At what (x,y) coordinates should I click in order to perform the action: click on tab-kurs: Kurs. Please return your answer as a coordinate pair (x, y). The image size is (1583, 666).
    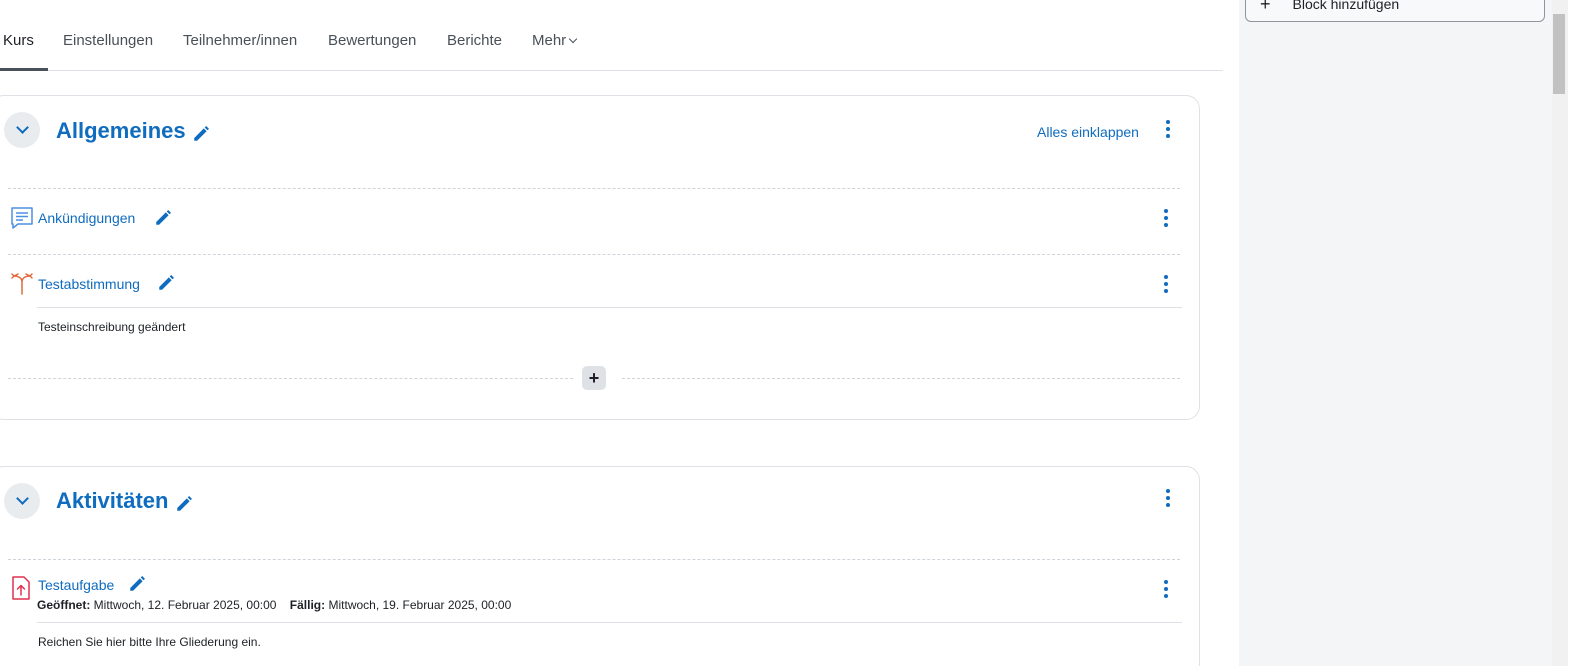
    Looking at the image, I should click on (18, 40).